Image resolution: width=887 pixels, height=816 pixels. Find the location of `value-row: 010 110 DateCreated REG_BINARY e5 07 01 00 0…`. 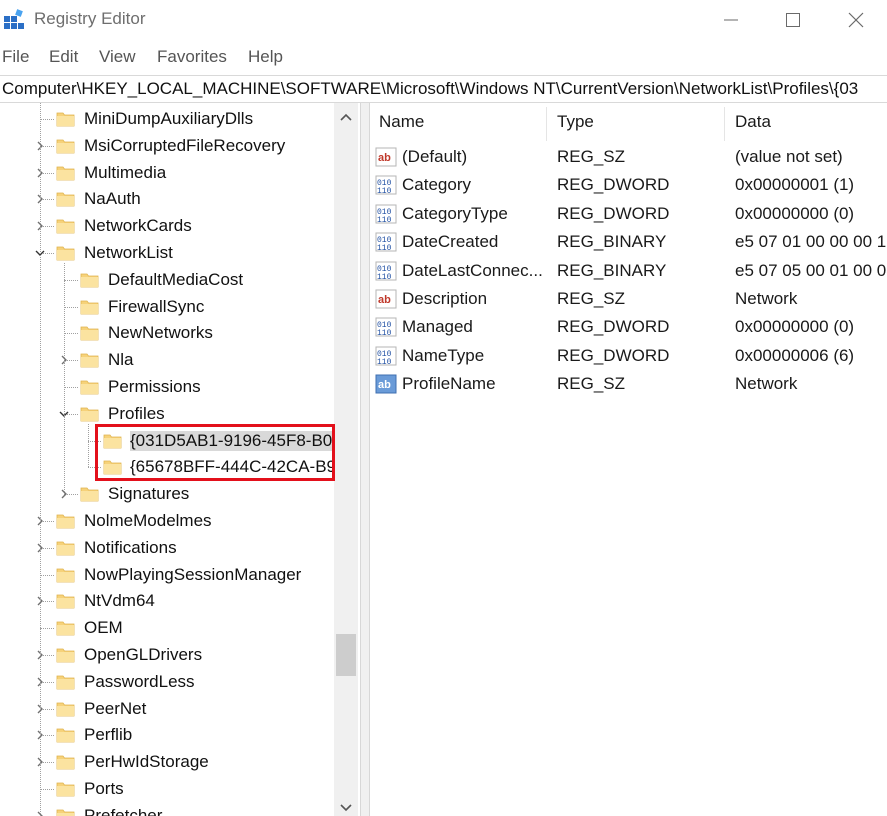

value-row: 010 110 DateCreated REG_BINARY e5 07 01 00 0… is located at coordinates (628, 242).